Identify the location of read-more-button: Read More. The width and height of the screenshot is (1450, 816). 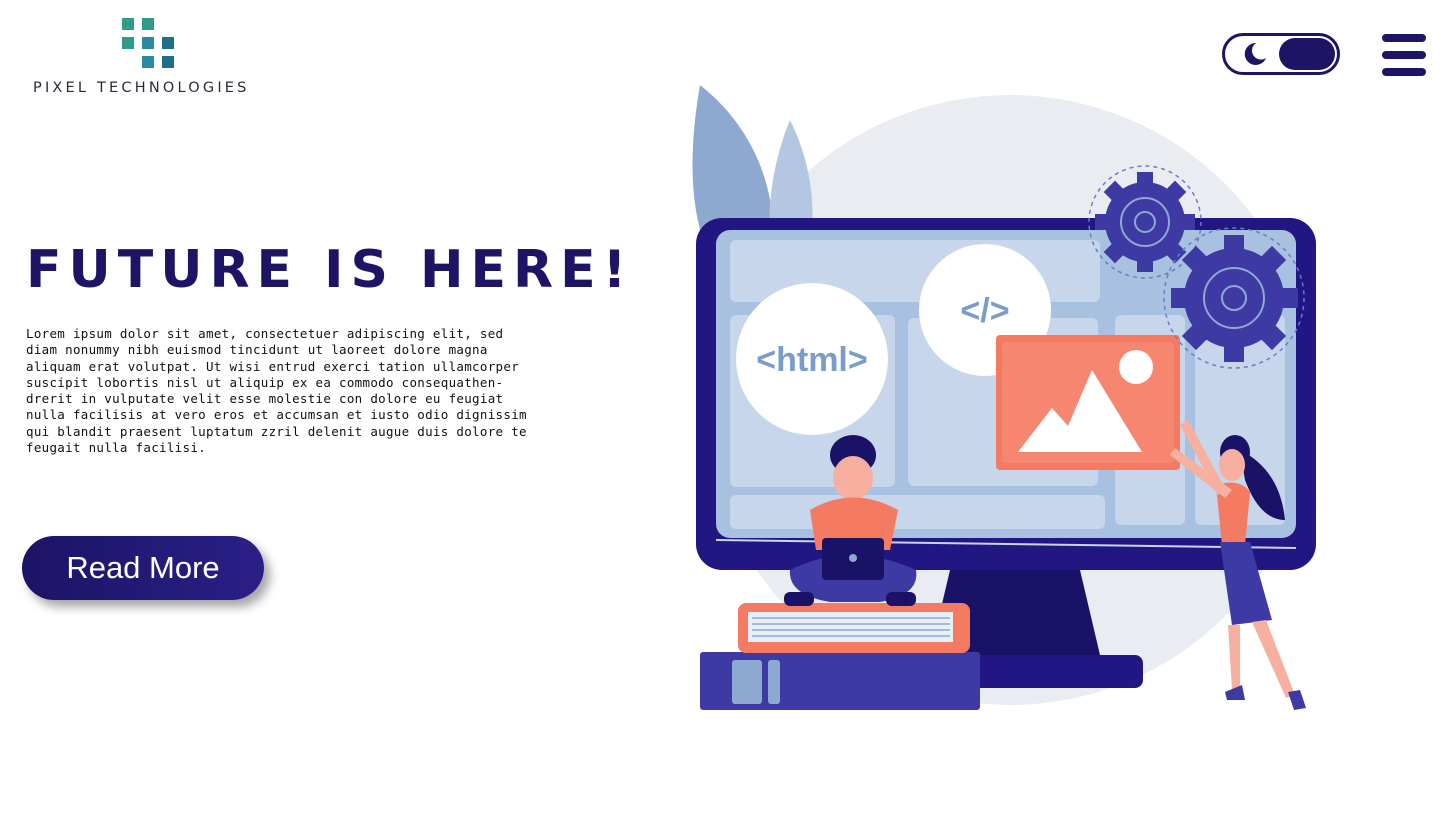
(143, 568).